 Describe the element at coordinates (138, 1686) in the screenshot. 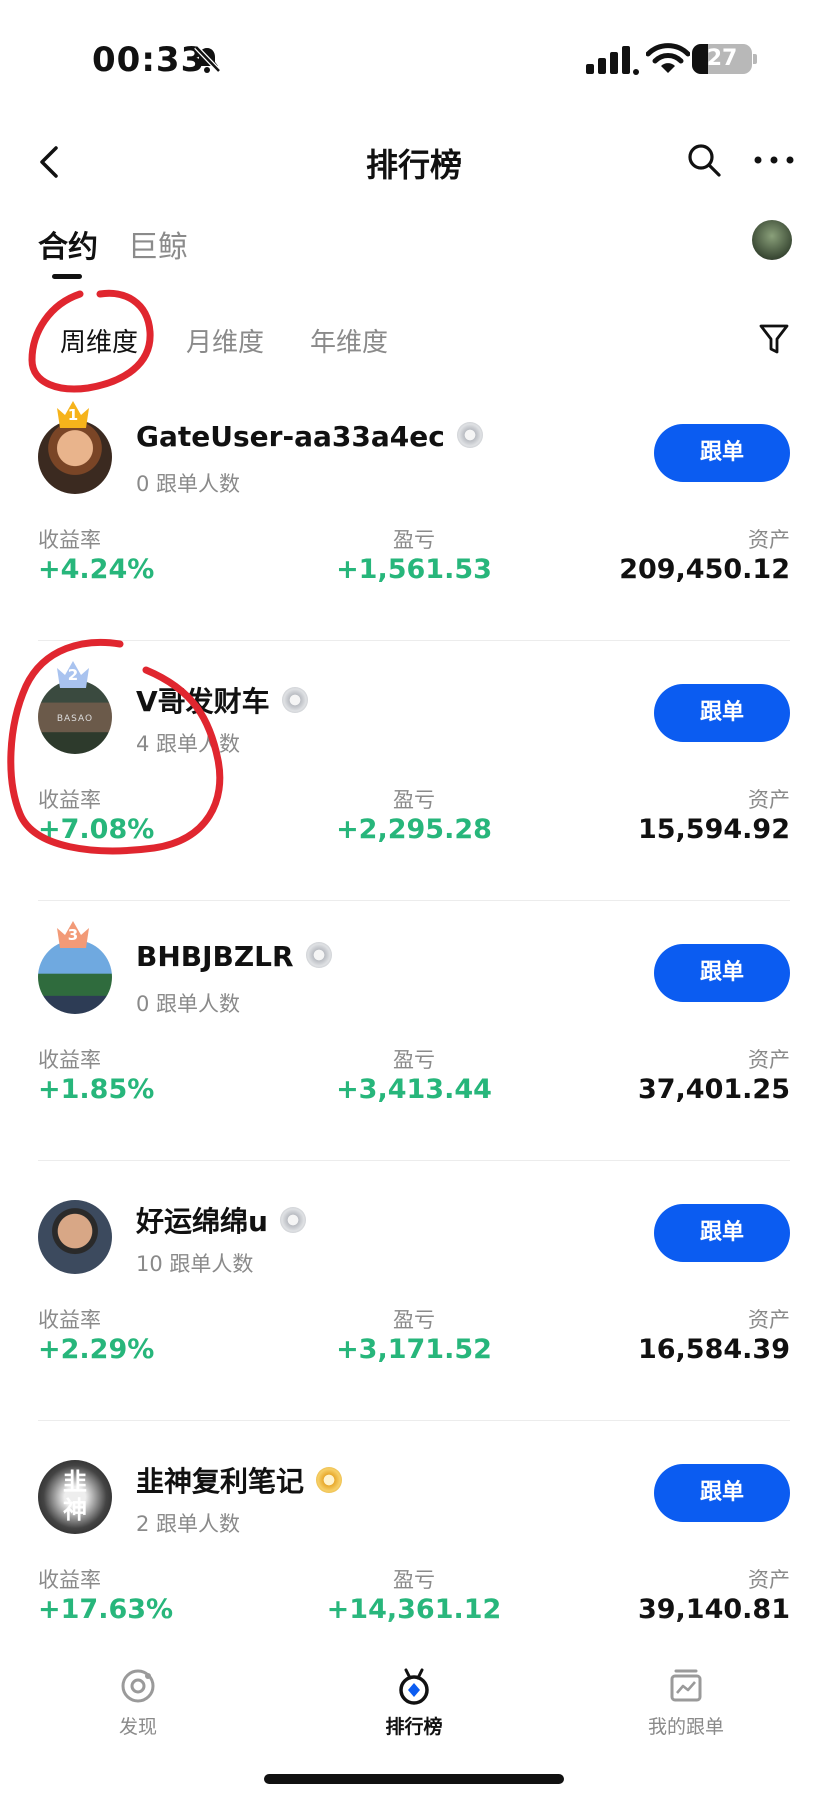

I see `discover-icon` at that location.